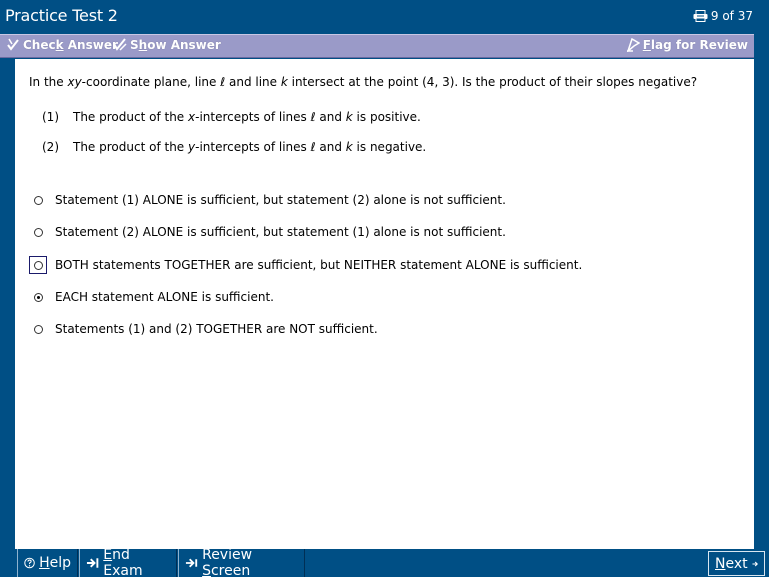 Image resolution: width=769 pixels, height=577 pixels. I want to click on statement-number: (2), so click(50, 147).